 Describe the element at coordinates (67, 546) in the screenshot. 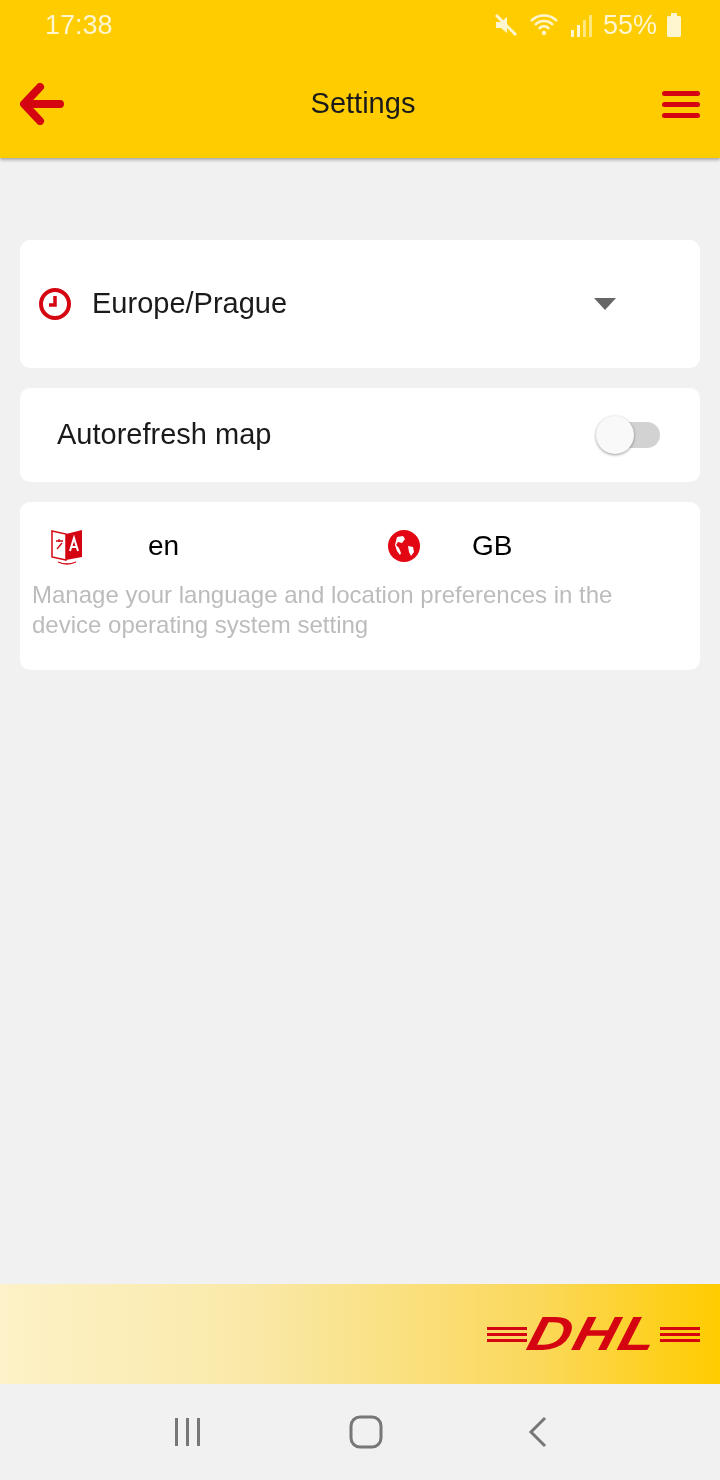

I see `translate-icon` at that location.